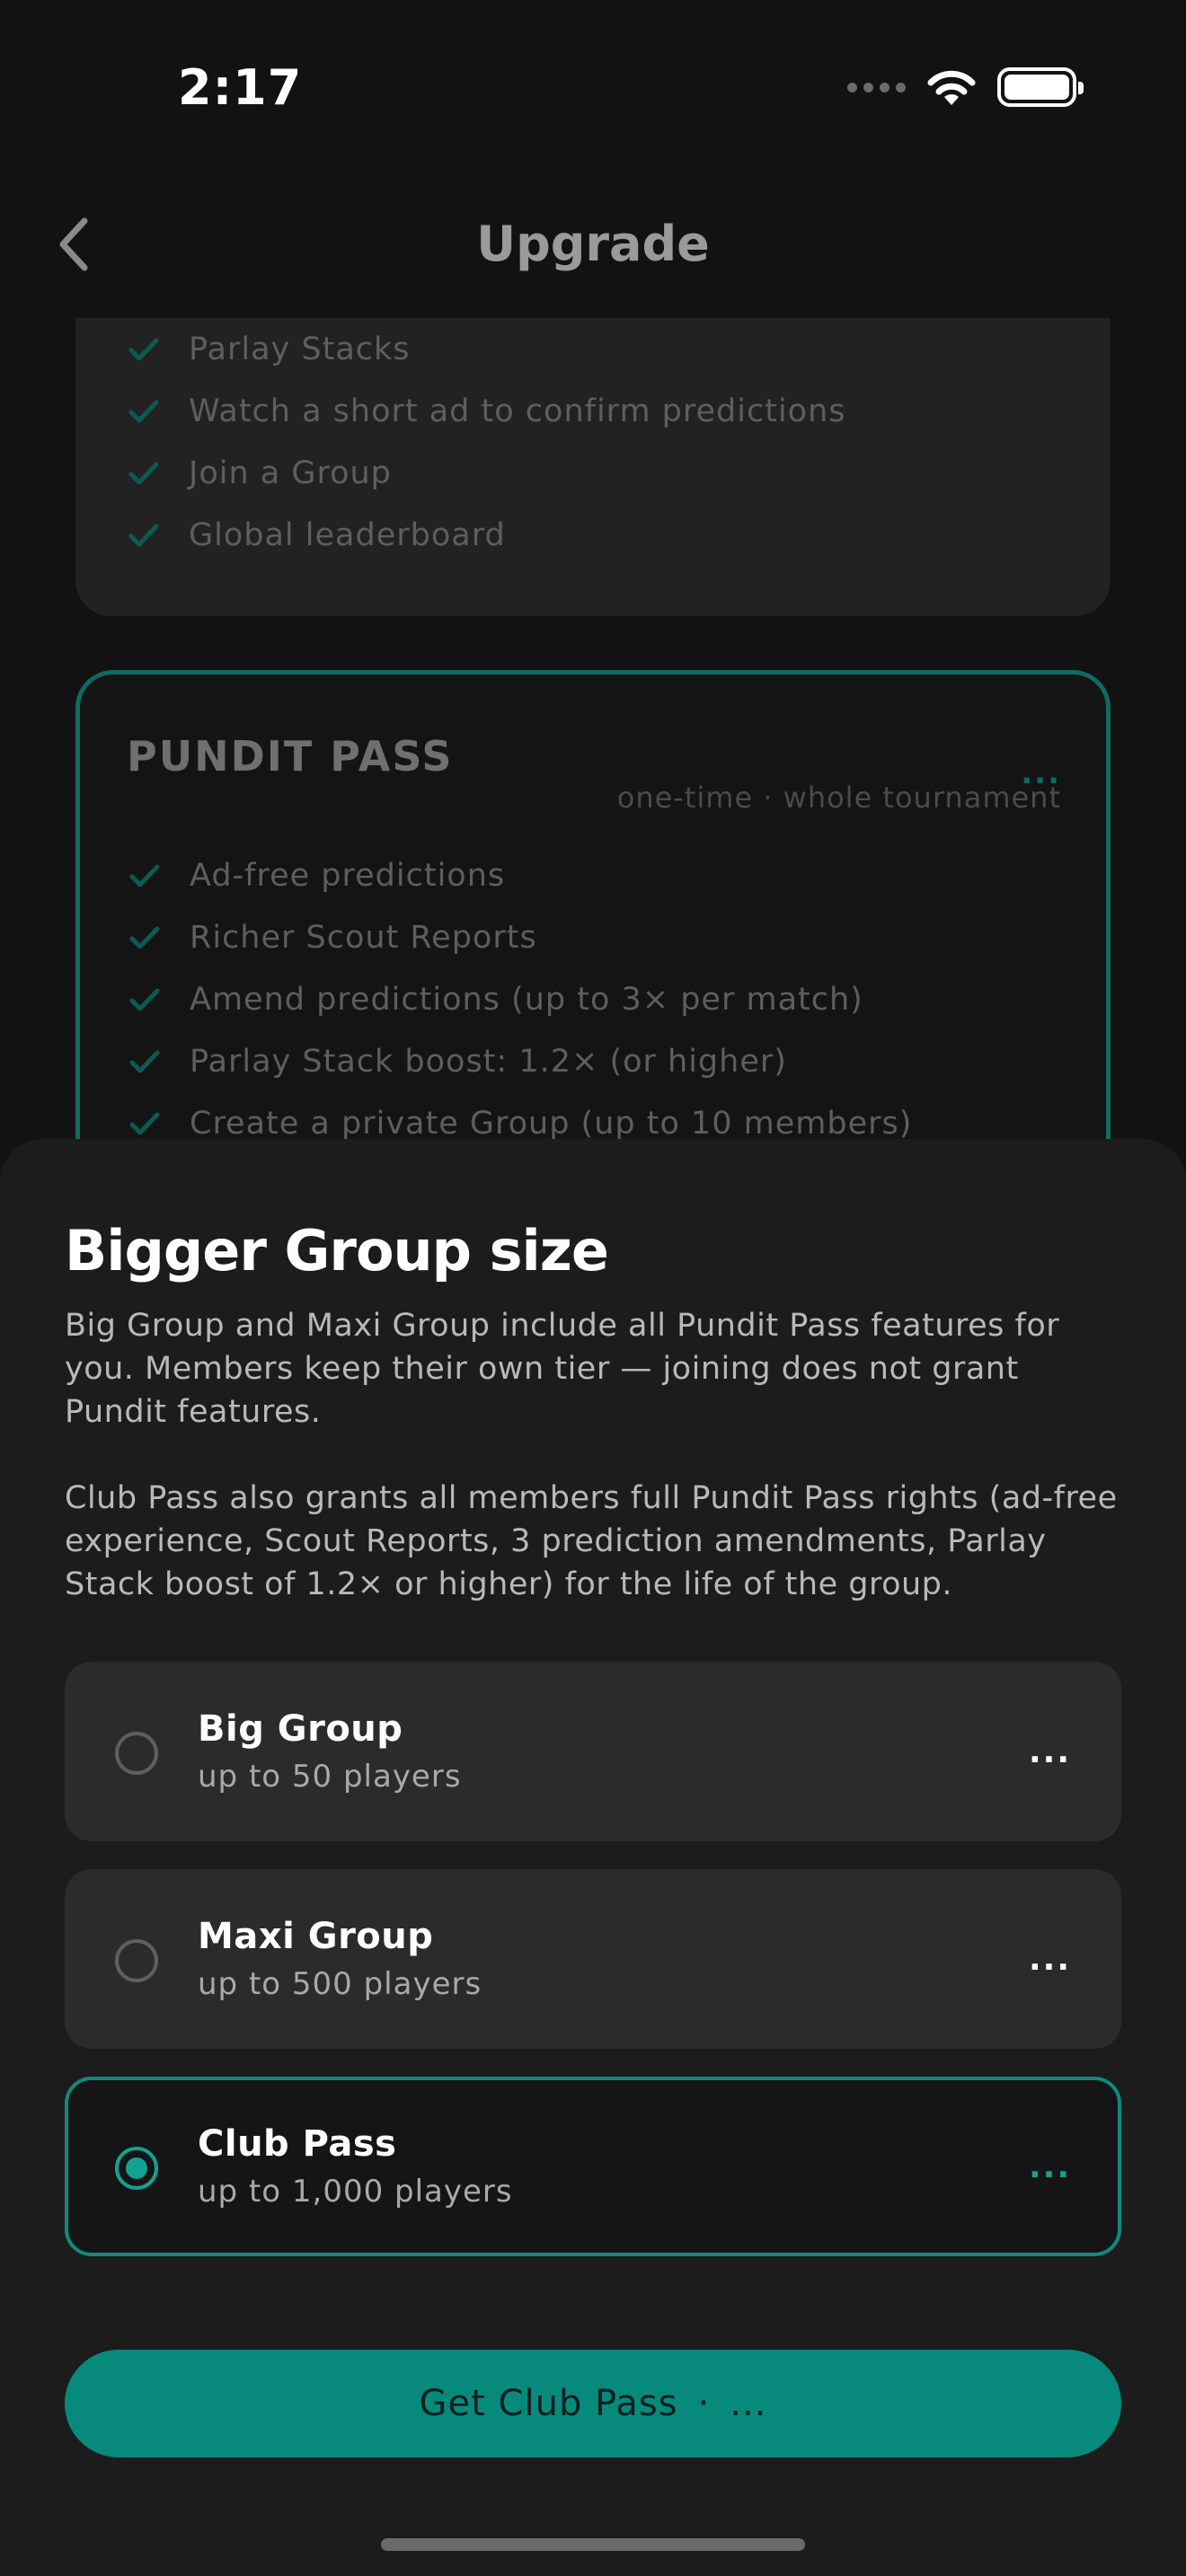 The height and width of the screenshot is (2576, 1186). Describe the element at coordinates (290, 756) in the screenshot. I see `pundit-pass-title: PUNDIT PASS` at that location.